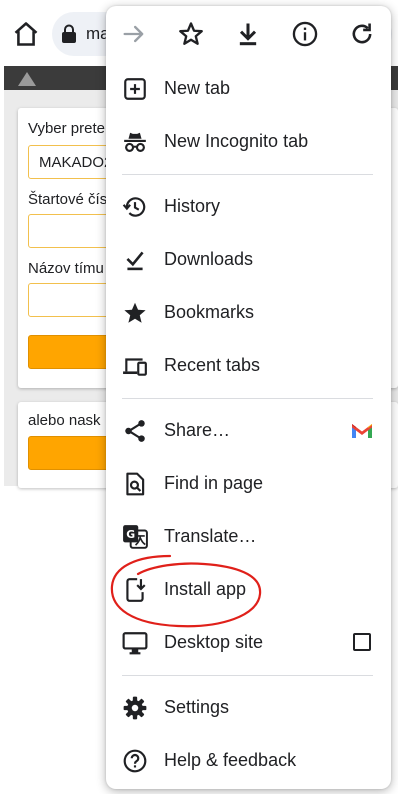 This screenshot has width=398, height=794. I want to click on menu-toolbar, so click(248, 35).